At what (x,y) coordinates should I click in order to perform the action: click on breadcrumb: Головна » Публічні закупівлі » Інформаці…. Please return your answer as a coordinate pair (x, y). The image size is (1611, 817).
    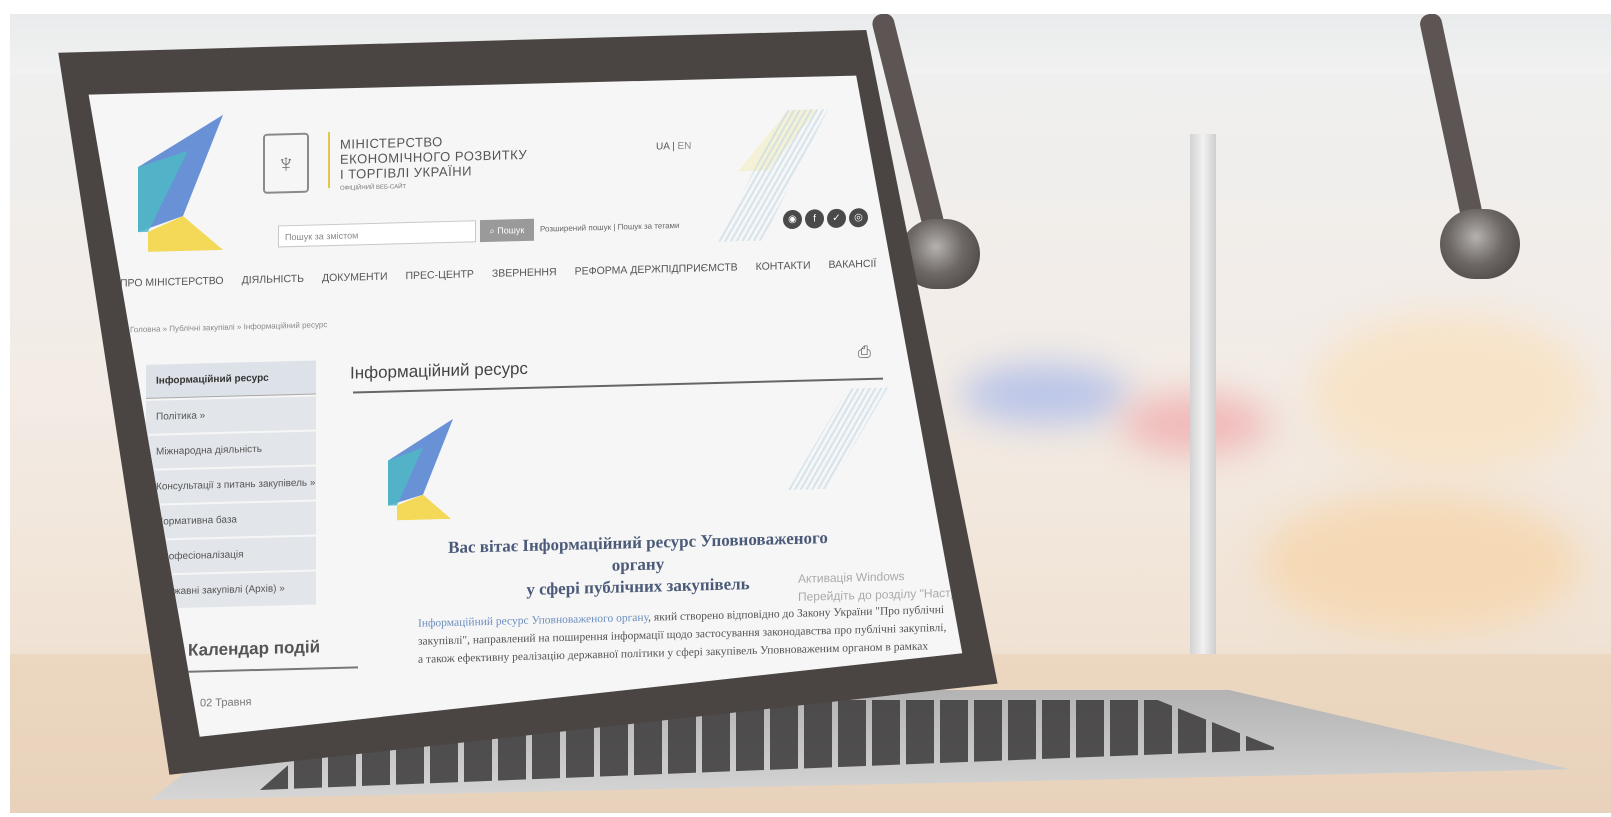
    Looking at the image, I should click on (228, 327).